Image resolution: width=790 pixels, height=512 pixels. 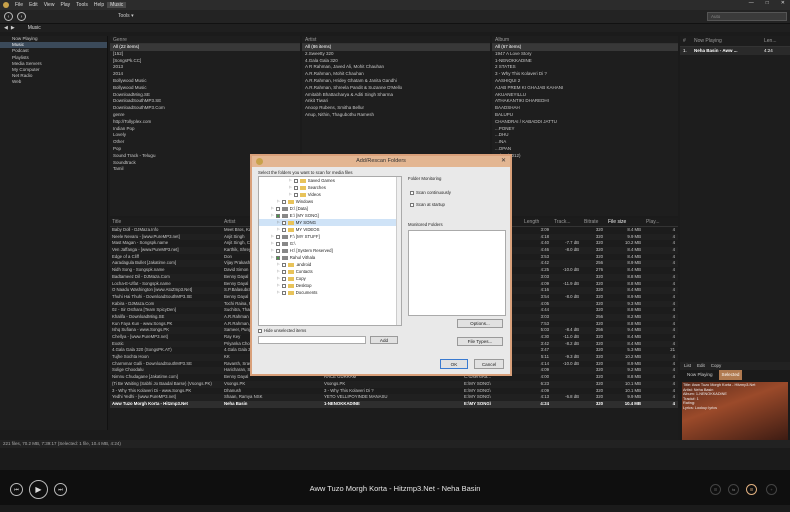 What do you see at coordinates (312, 340) in the screenshot?
I see `folder-path-input` at bounding box center [312, 340].